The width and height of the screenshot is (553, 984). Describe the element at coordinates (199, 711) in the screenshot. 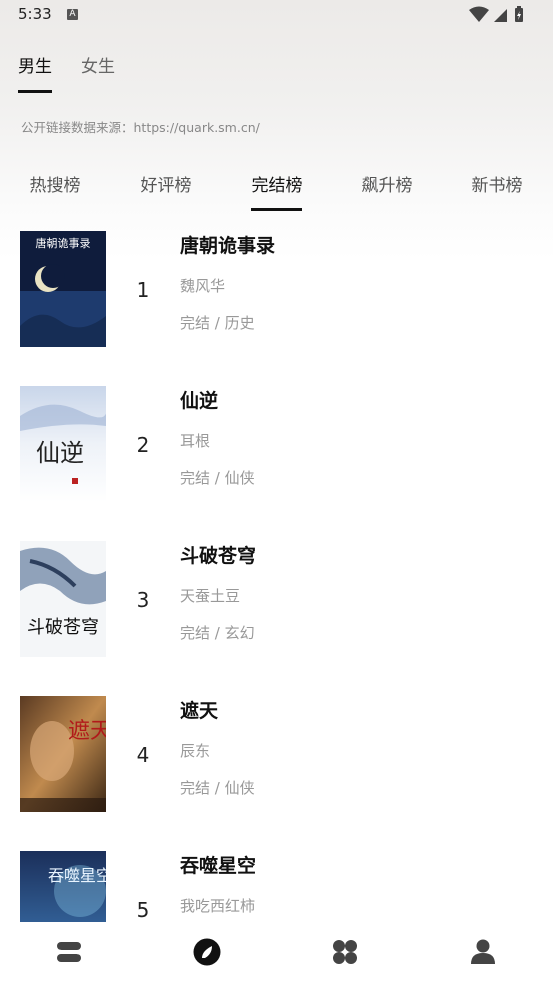

I see `book-title: 遮天` at that location.